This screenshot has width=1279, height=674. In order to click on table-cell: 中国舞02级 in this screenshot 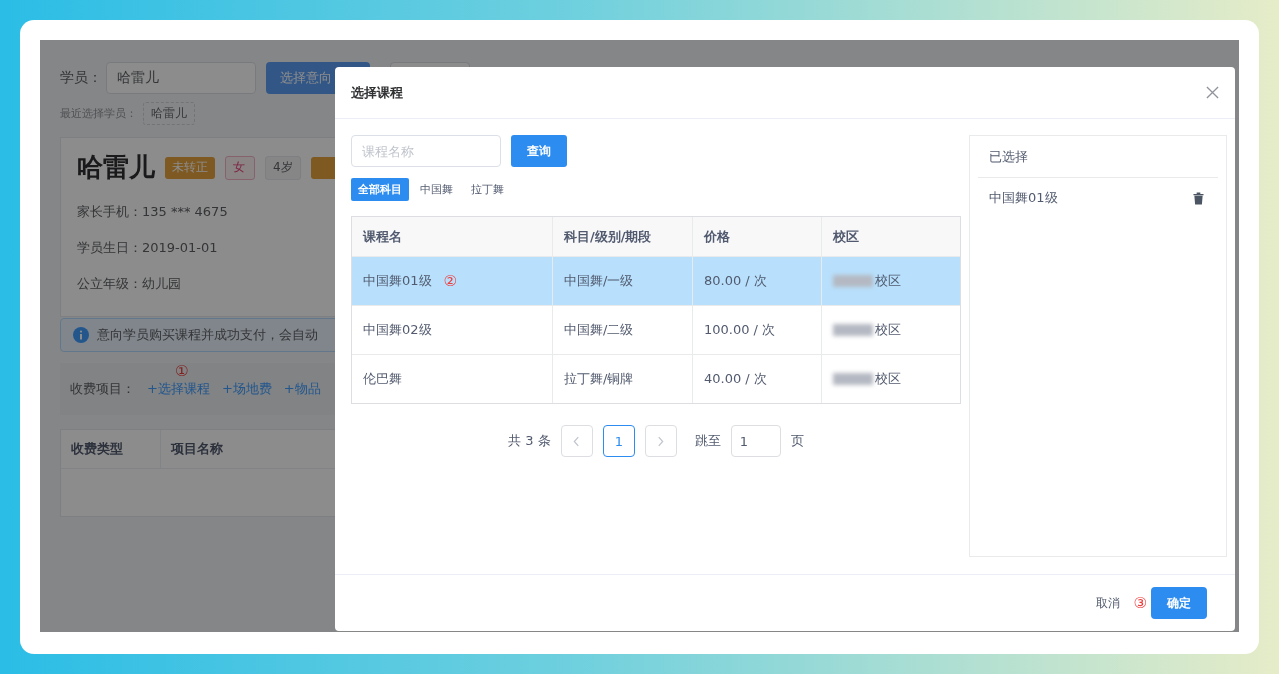, I will do `click(397, 330)`.